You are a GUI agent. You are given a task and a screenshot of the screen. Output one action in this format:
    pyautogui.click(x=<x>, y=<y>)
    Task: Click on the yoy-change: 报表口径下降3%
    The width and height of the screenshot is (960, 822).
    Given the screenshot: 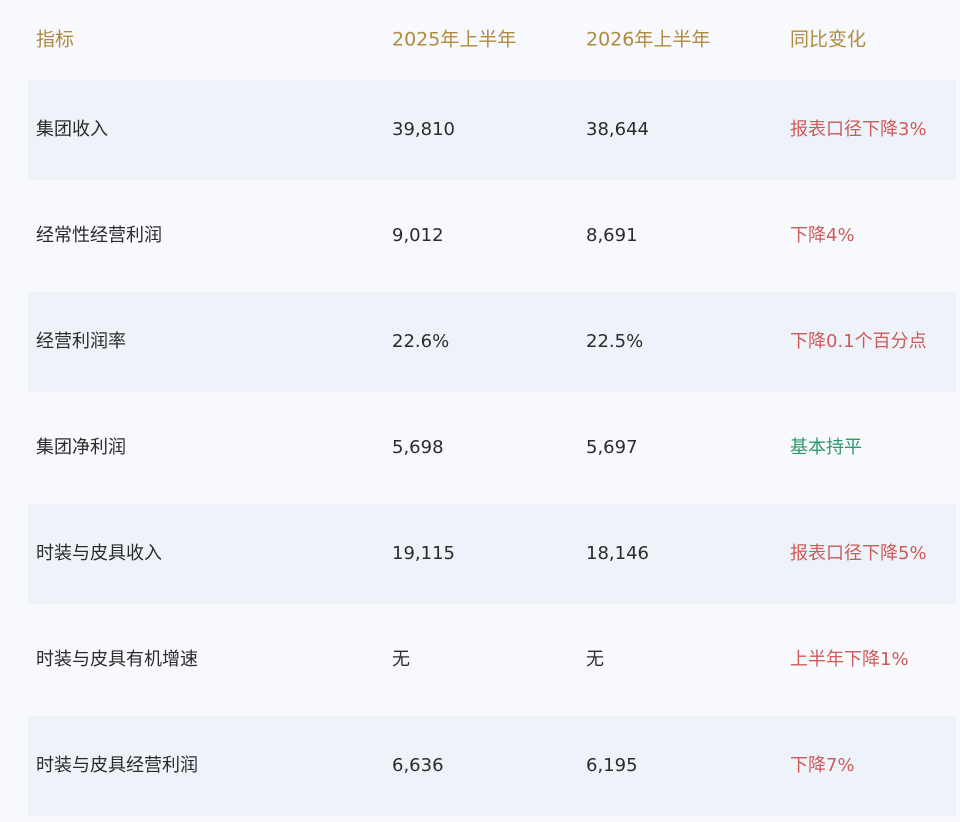 What is the action you would take?
    pyautogui.click(x=858, y=129)
    